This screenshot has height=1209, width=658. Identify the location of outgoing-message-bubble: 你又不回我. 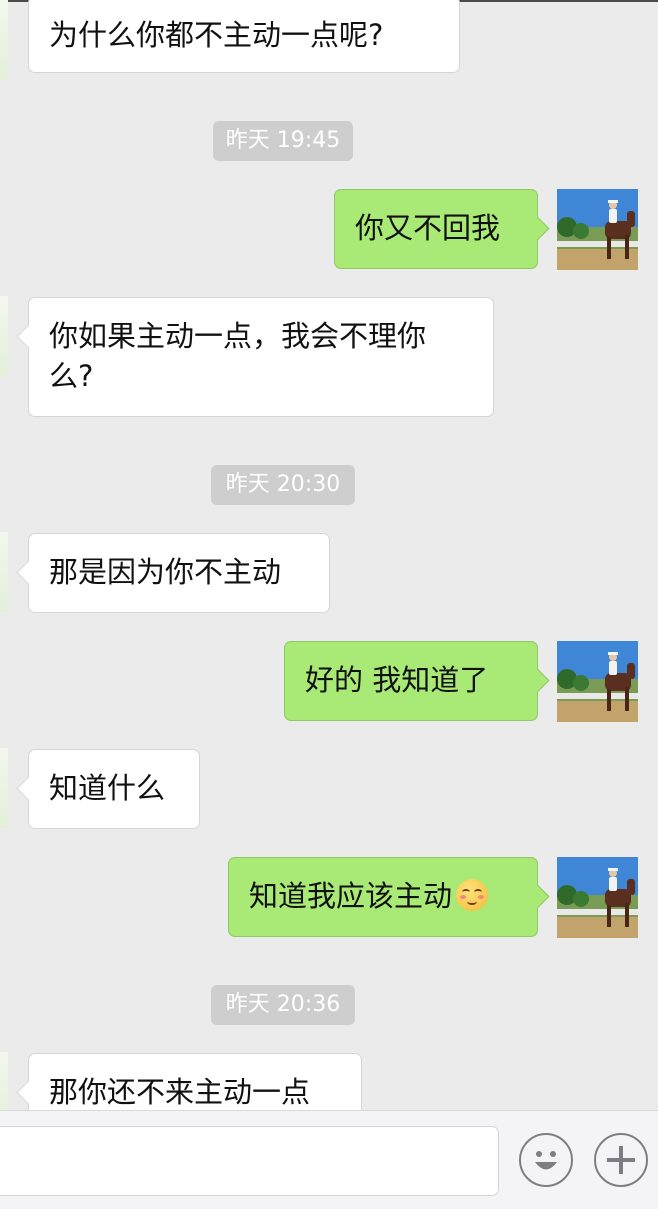
(442, 229).